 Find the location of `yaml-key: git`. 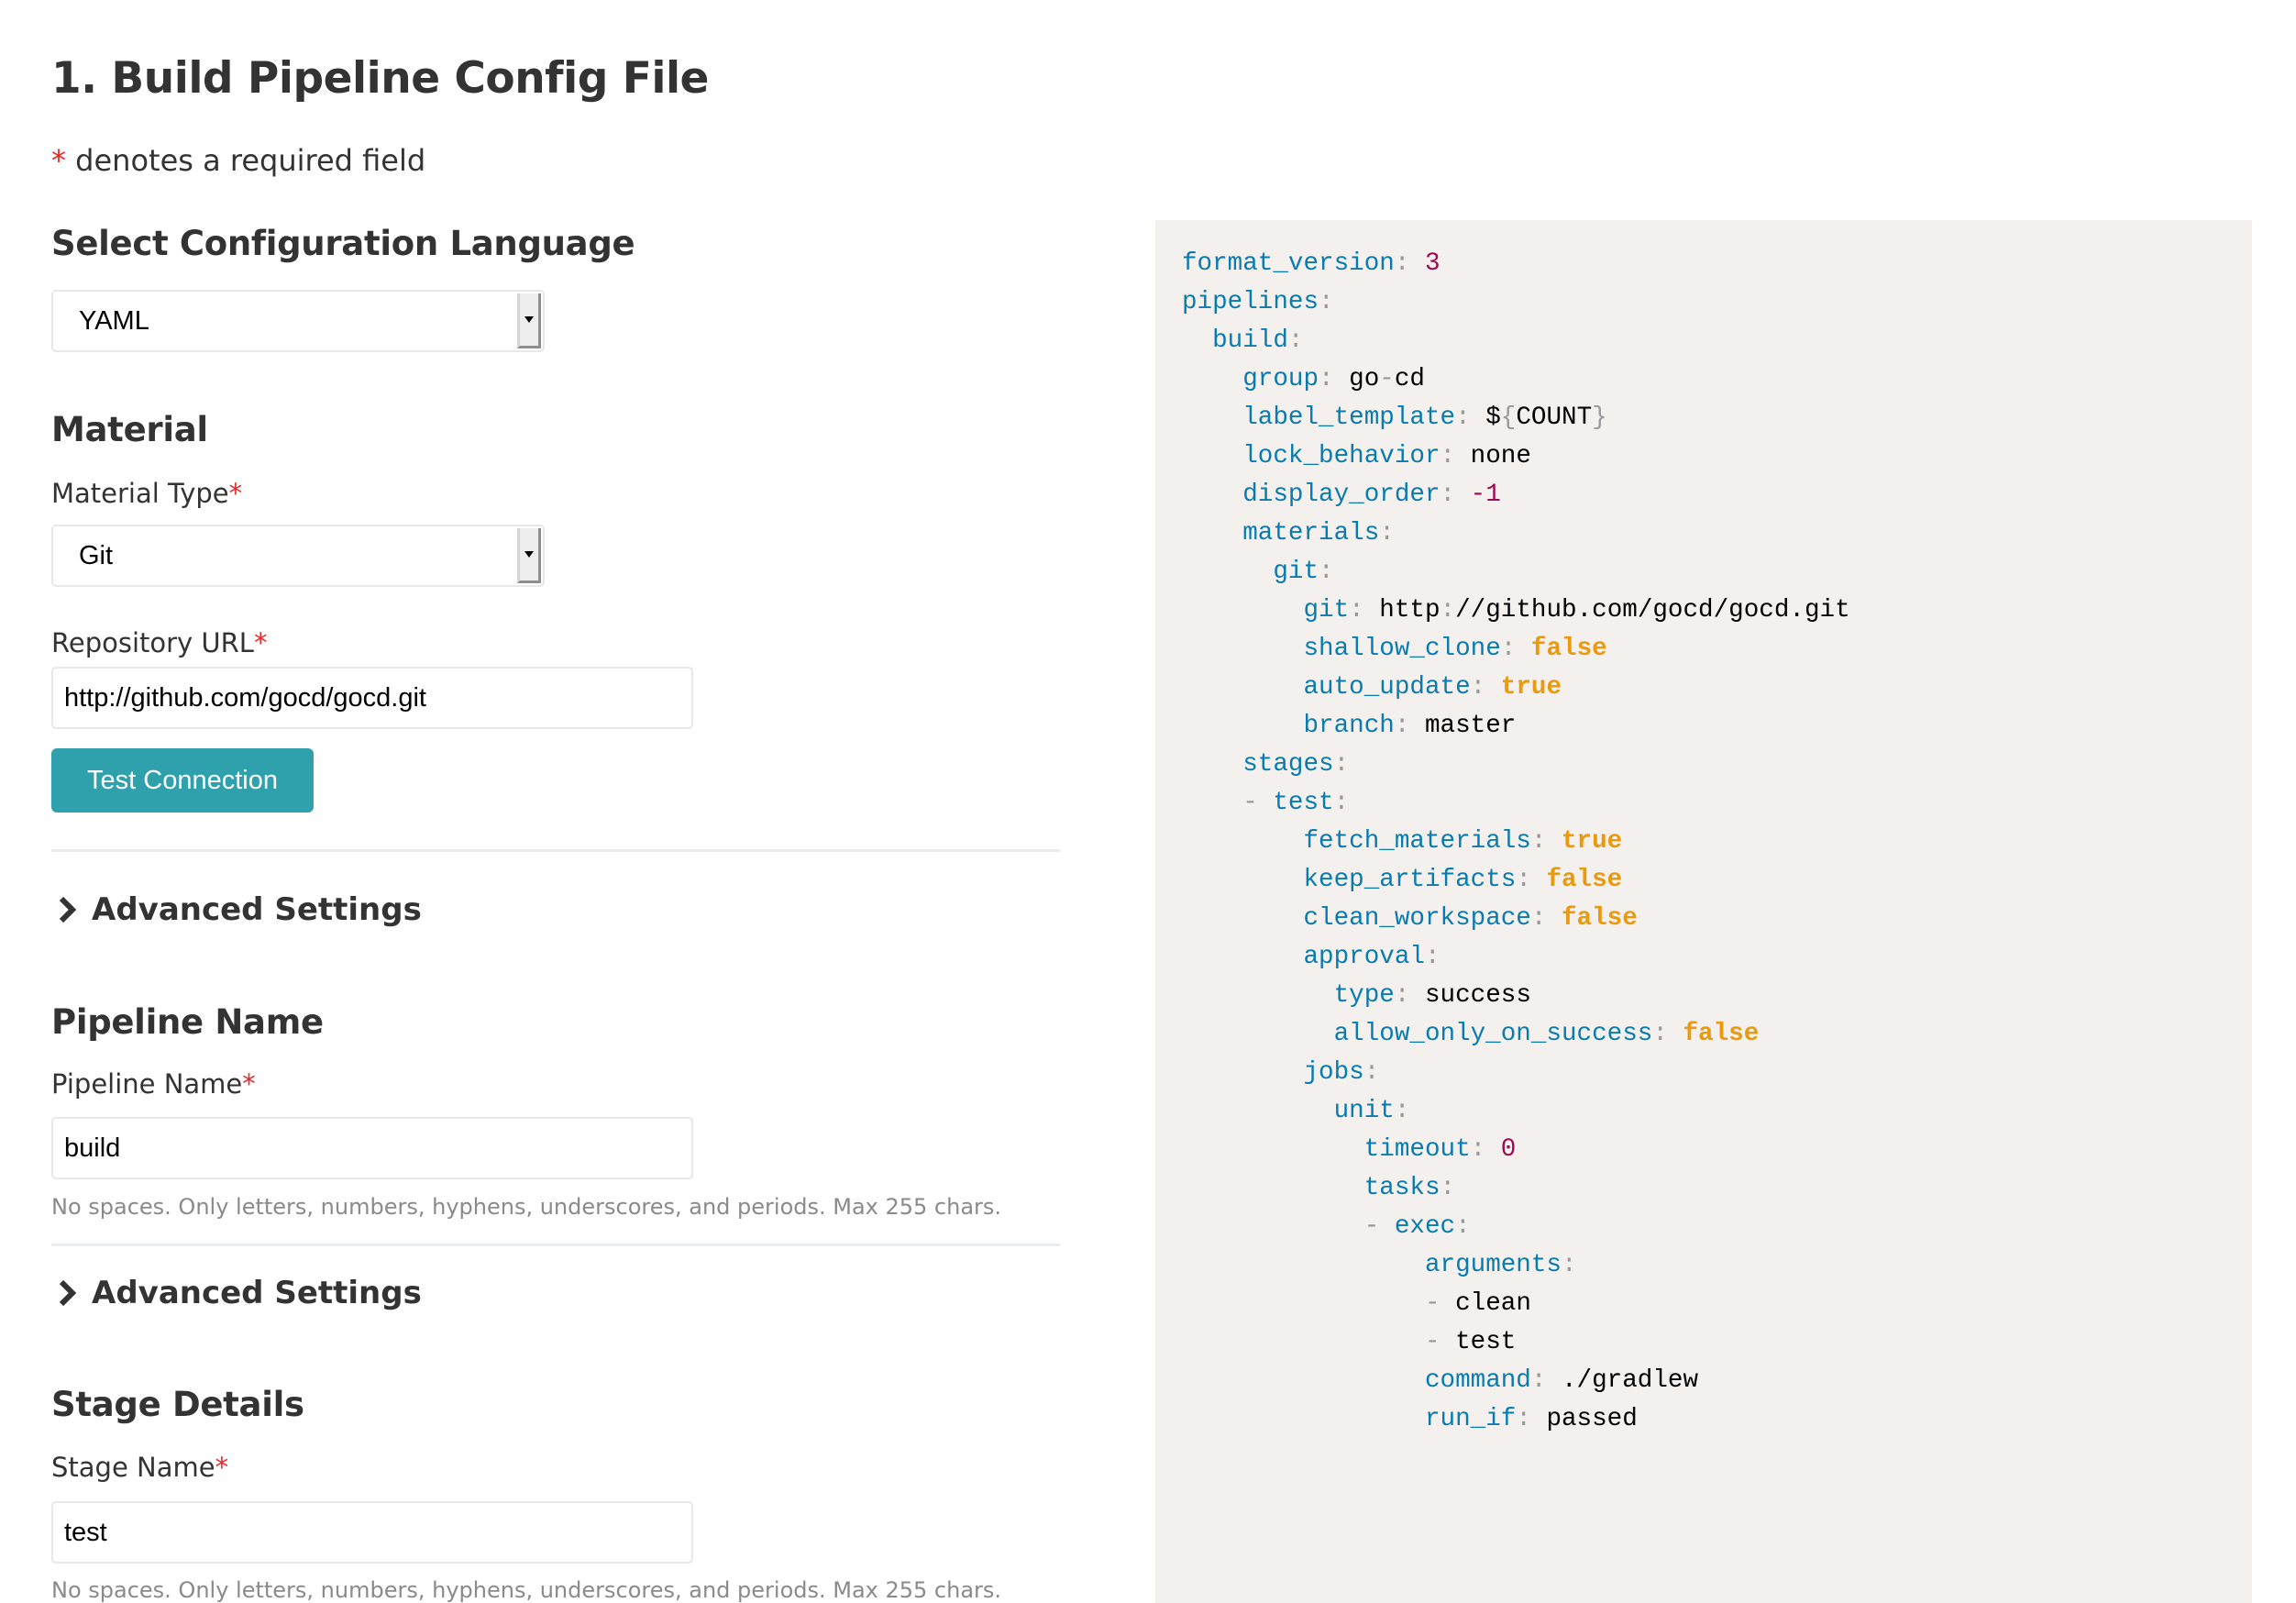

yaml-key: git is located at coordinates (1296, 572).